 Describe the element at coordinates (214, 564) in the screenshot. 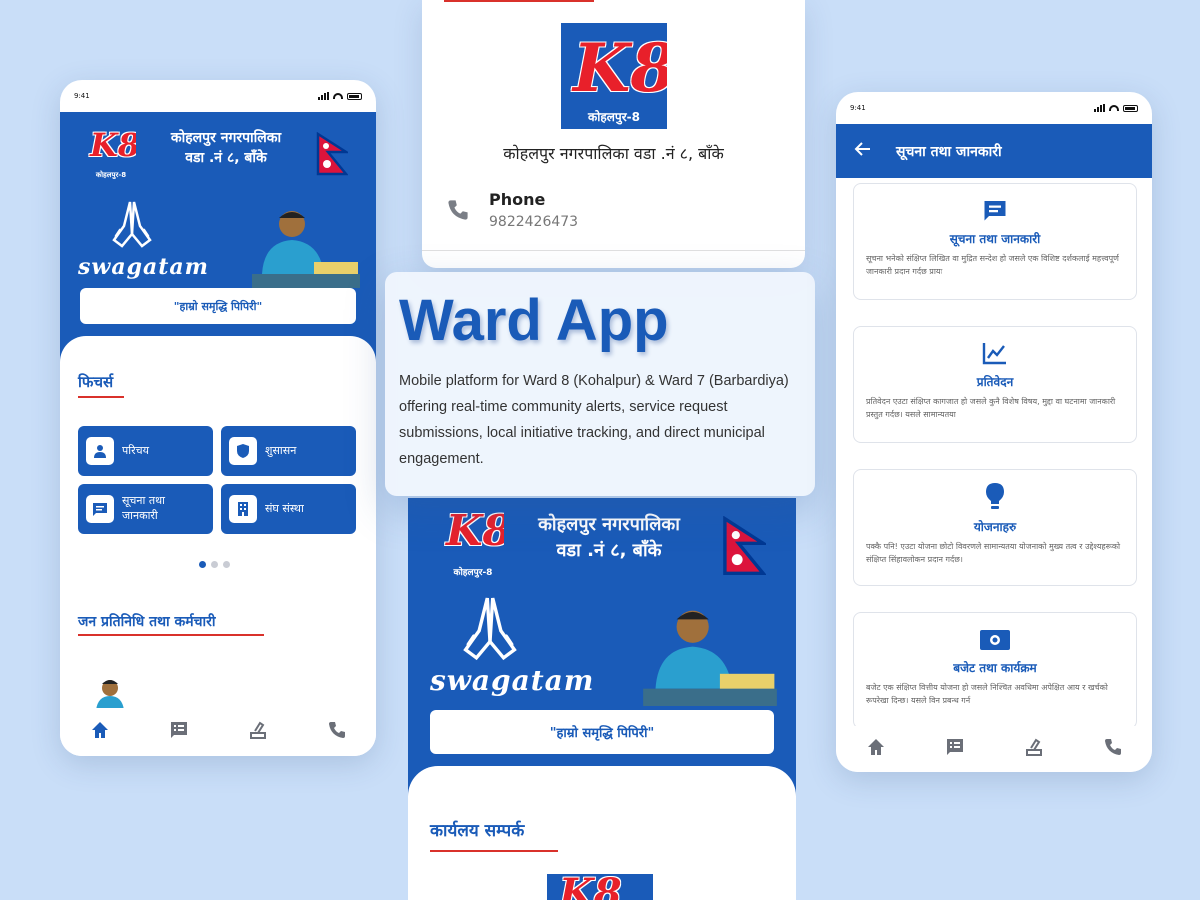

I see `carousel-dots` at that location.